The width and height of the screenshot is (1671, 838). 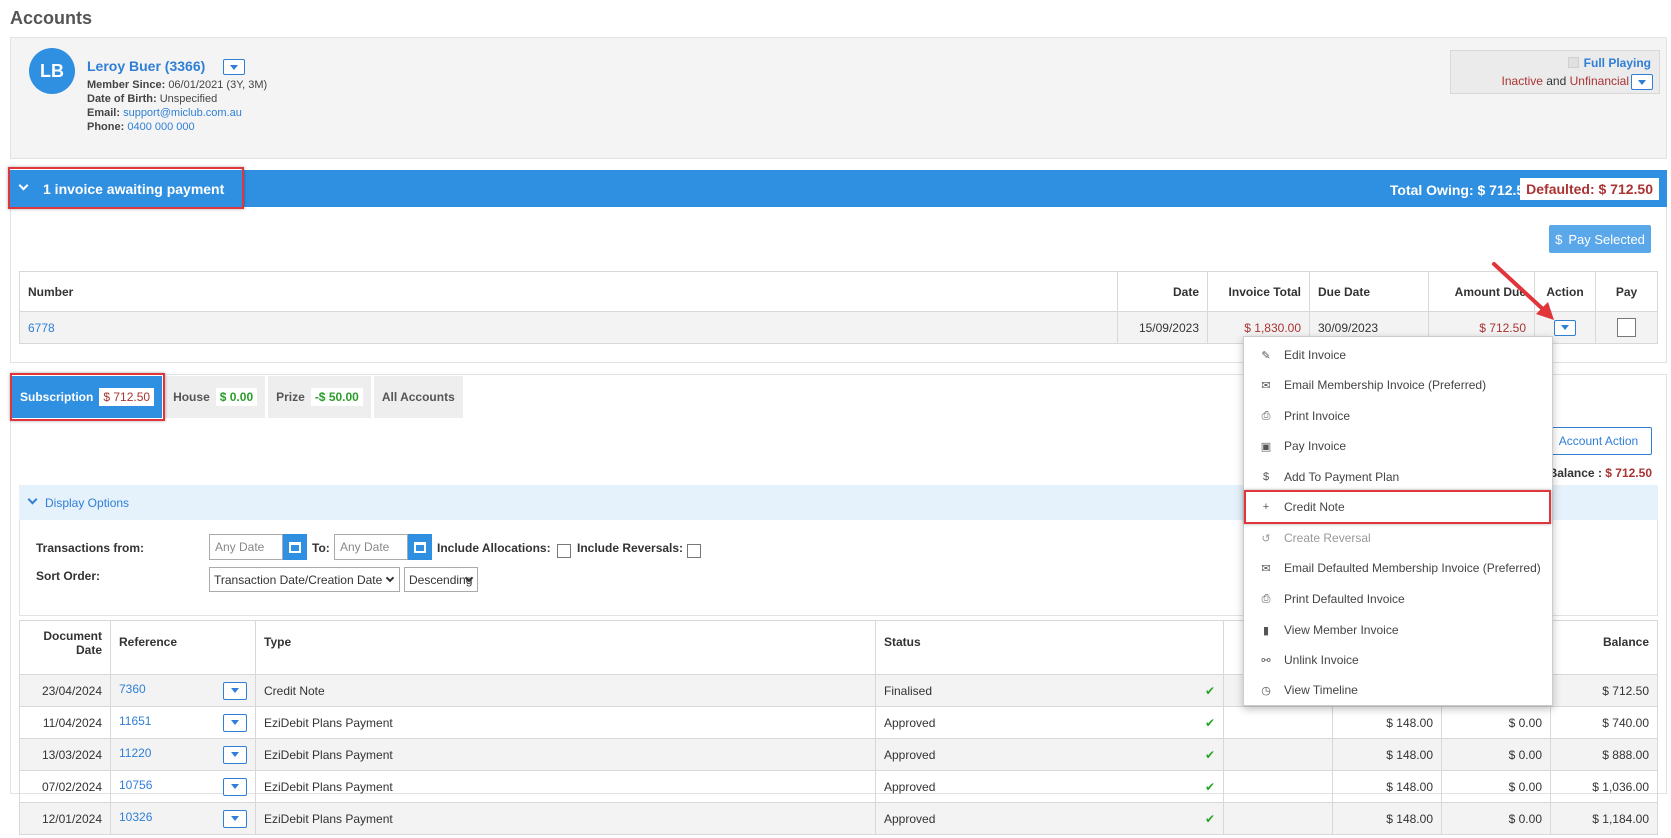 I want to click on file-icon: ▮, so click(x=1266, y=630).